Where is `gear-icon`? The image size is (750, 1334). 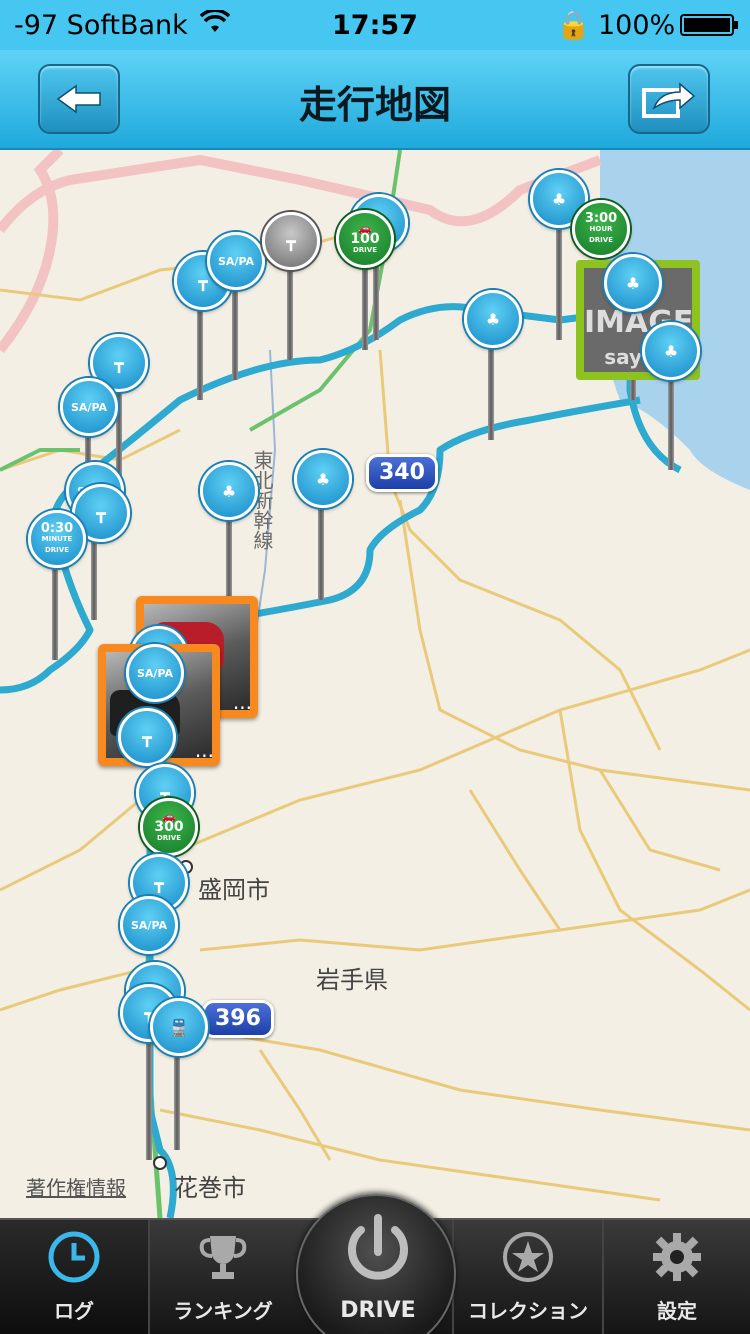 gear-icon is located at coordinates (677, 1257).